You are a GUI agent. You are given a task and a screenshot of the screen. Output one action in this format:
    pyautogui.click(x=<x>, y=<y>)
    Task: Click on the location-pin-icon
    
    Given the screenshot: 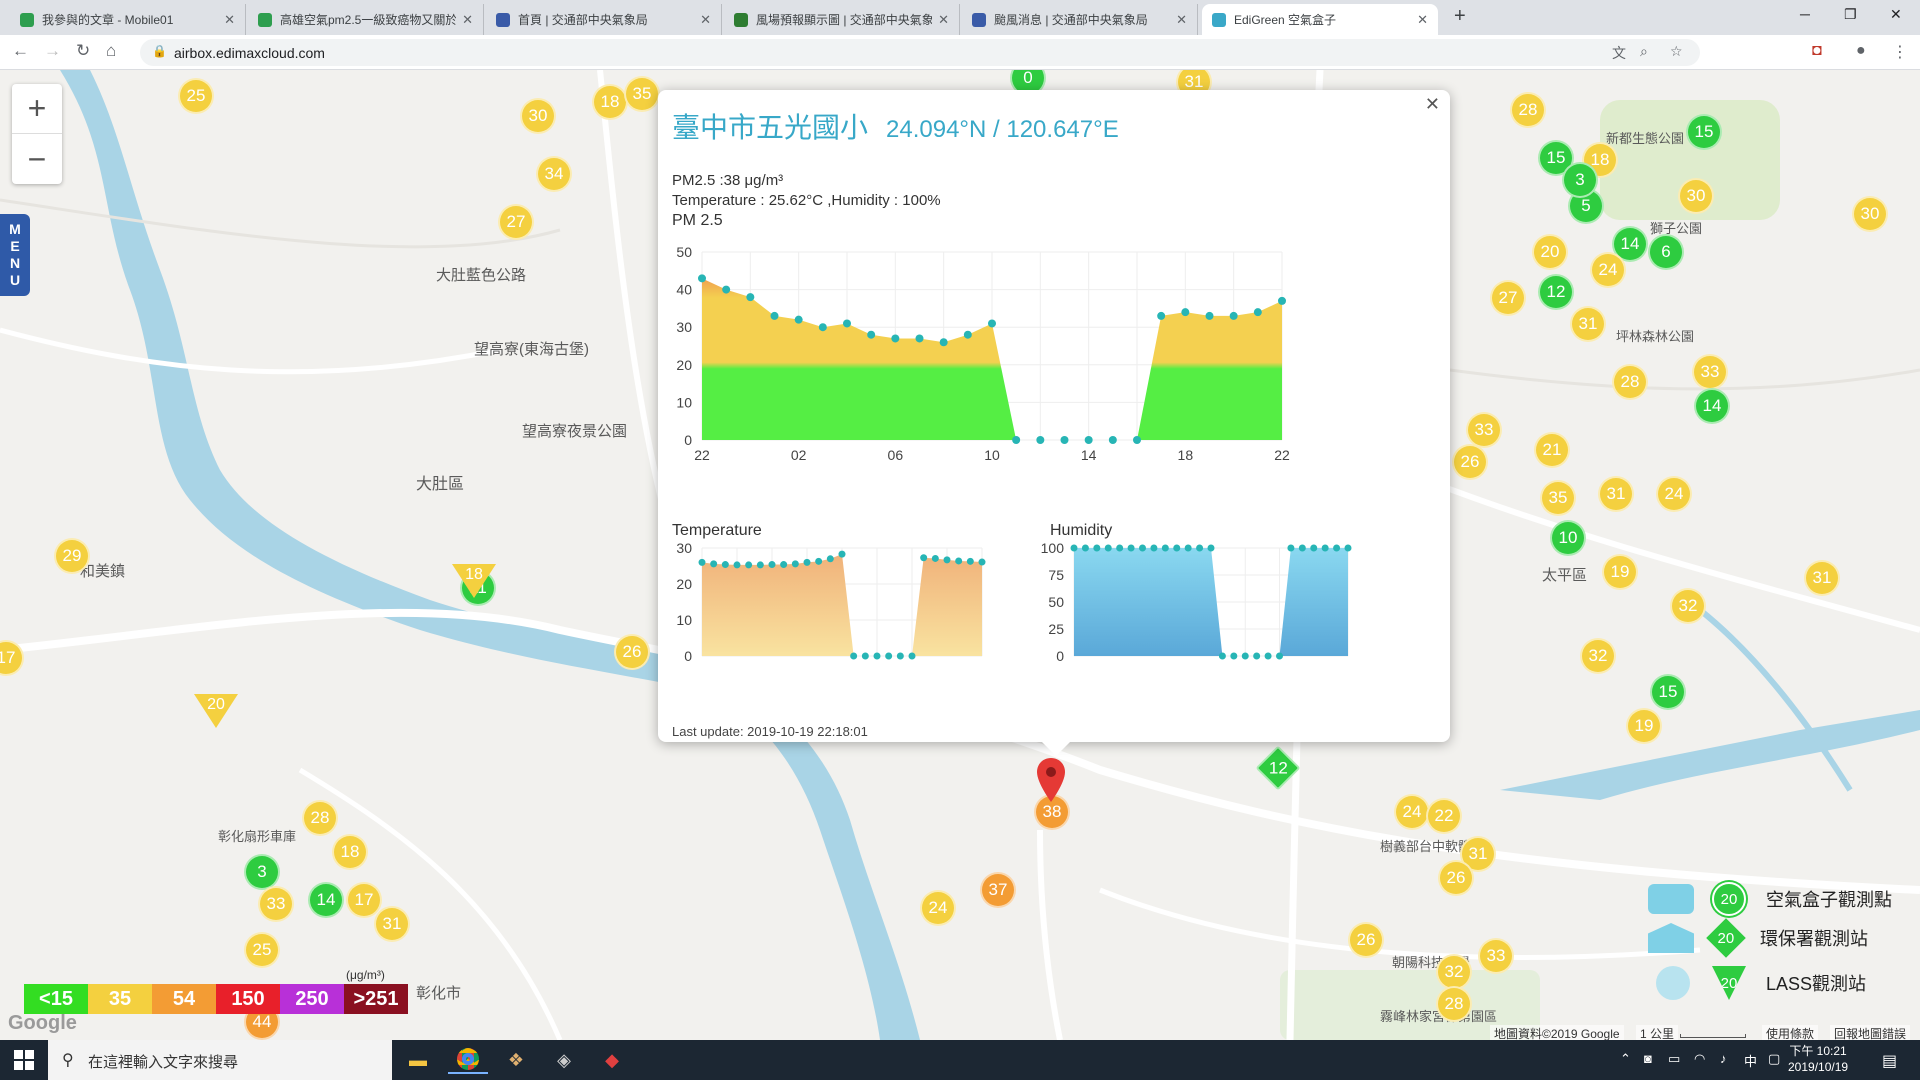 What is the action you would take?
    pyautogui.click(x=1051, y=780)
    